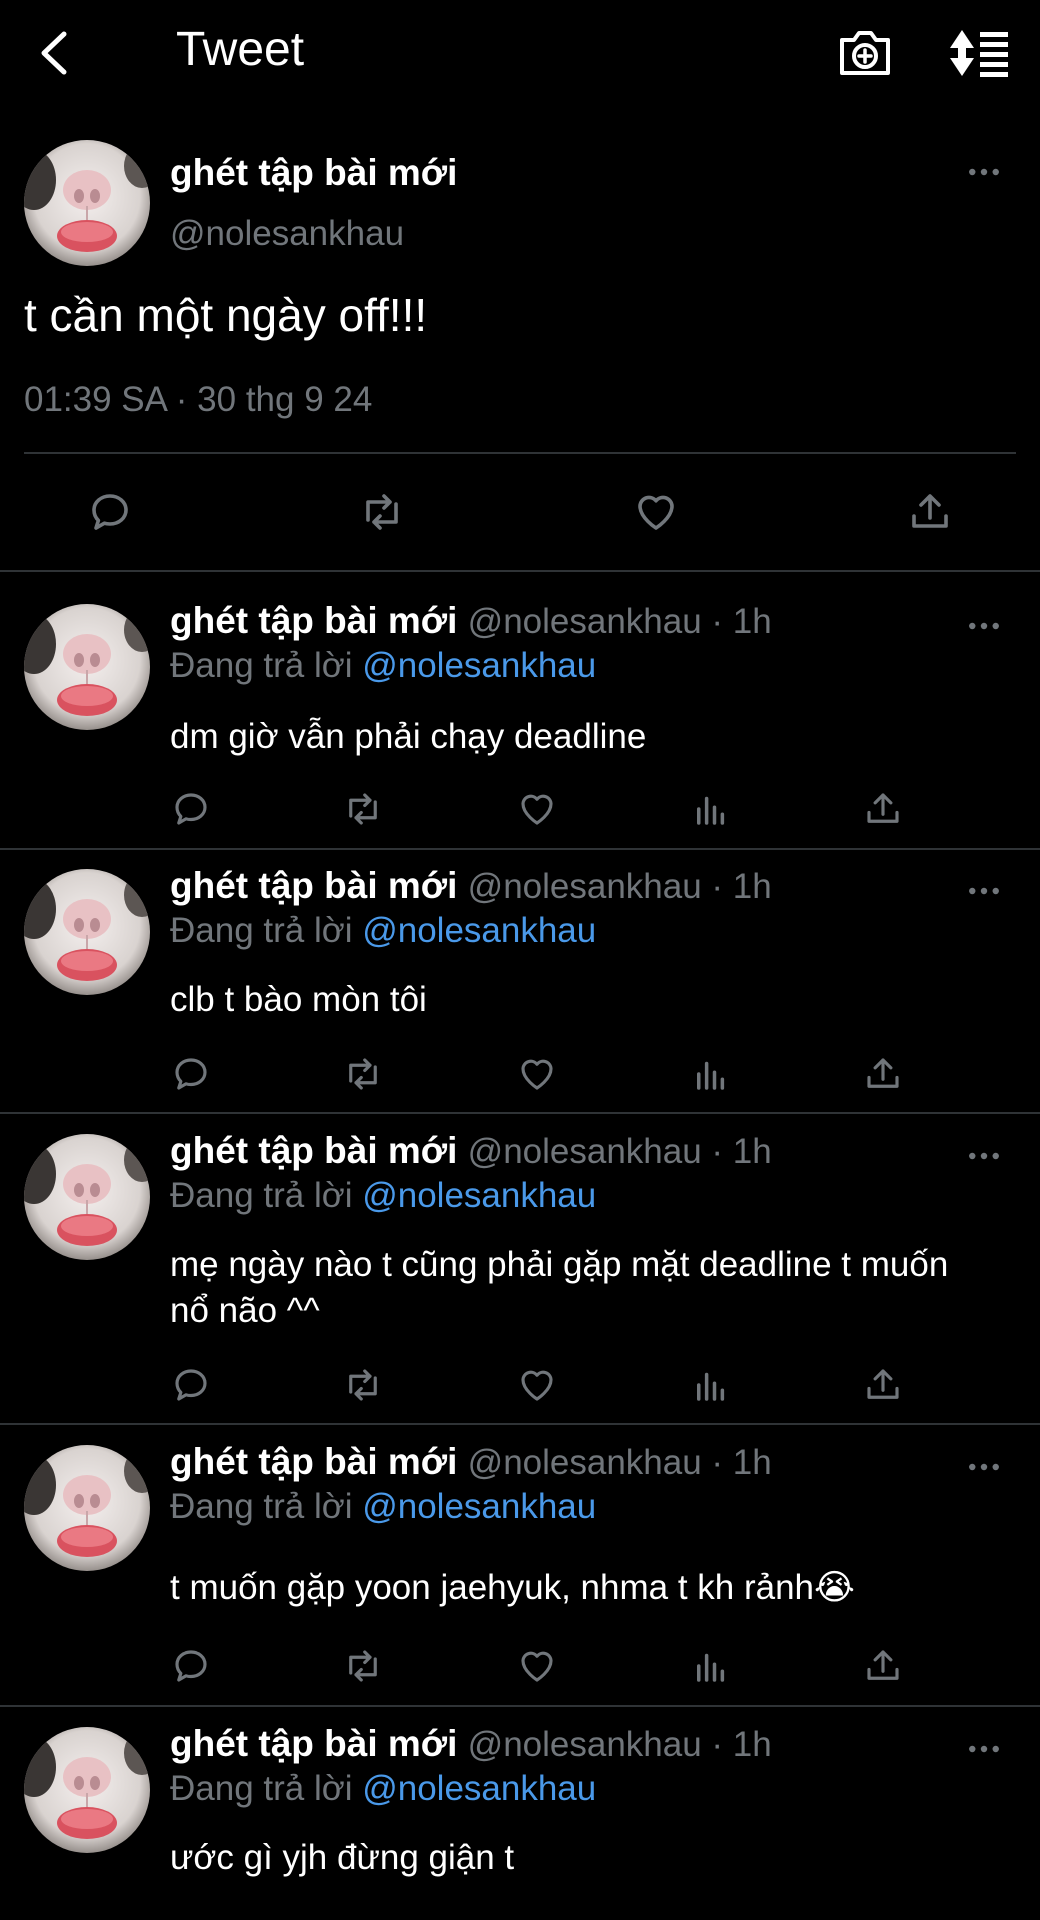  What do you see at coordinates (240, 49) in the screenshot?
I see `page-title: Tweet` at bounding box center [240, 49].